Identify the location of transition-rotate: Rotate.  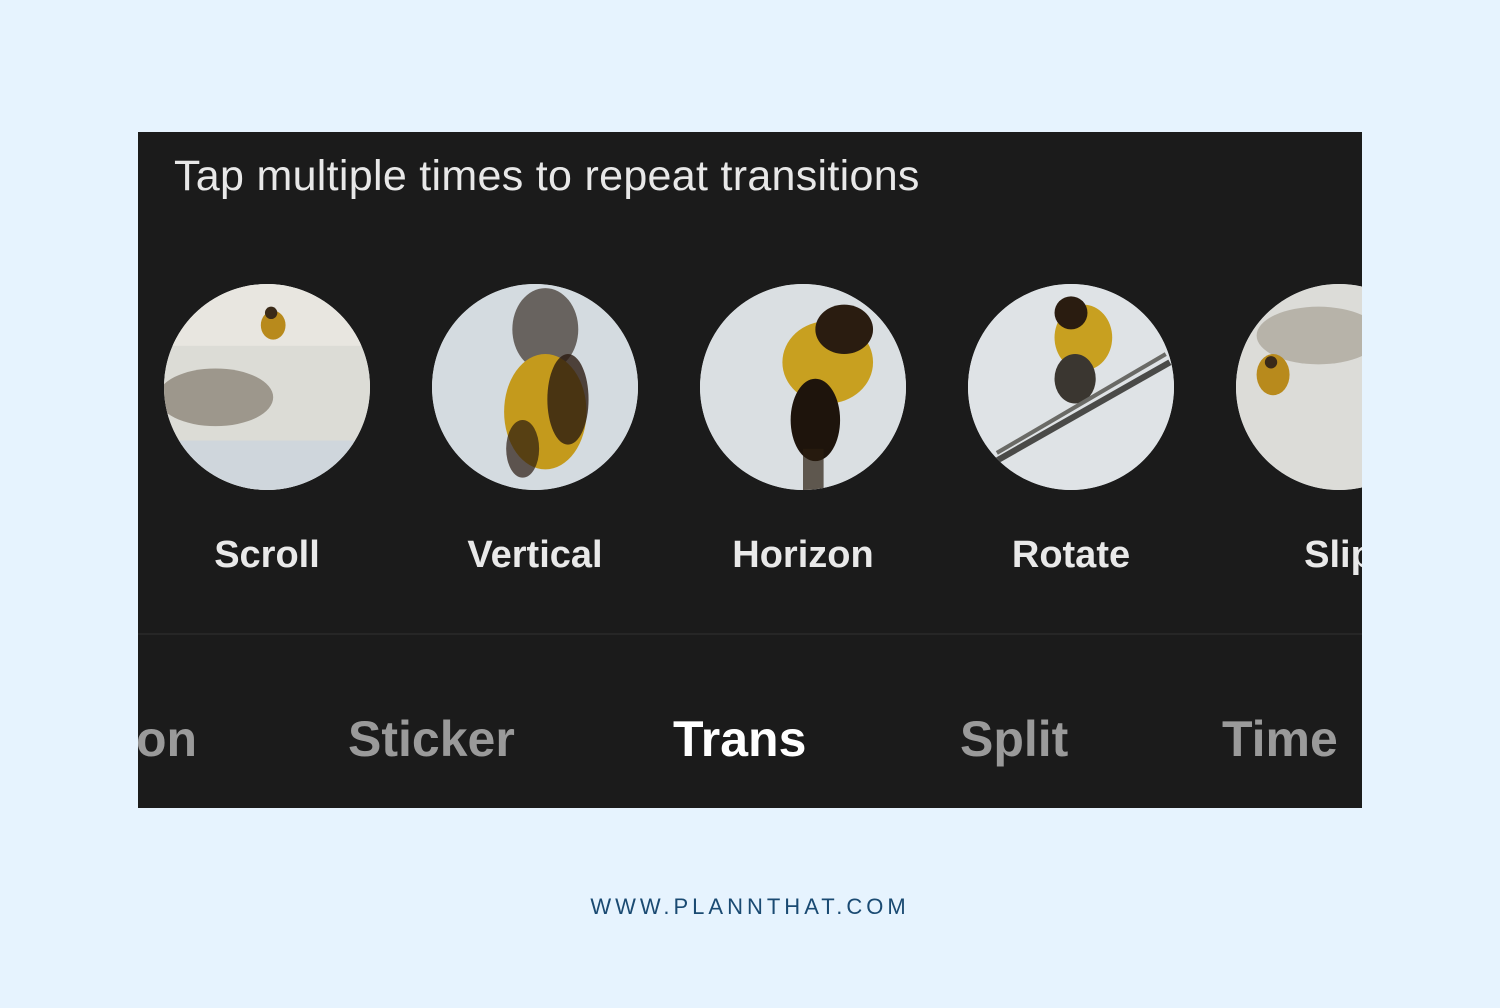
(1071, 430).